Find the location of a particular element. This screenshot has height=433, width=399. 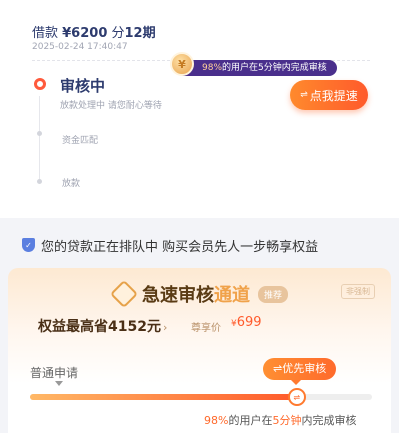

status-ring-icon is located at coordinates (40, 84).